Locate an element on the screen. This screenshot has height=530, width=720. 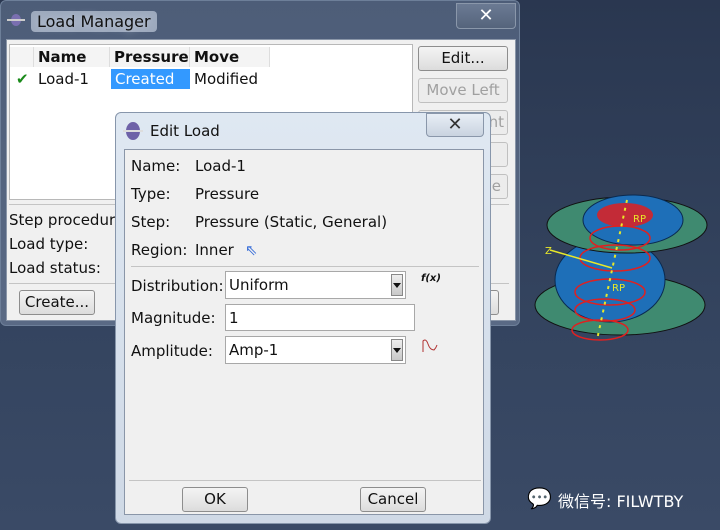
cancel-button: Cancel is located at coordinates (393, 499).